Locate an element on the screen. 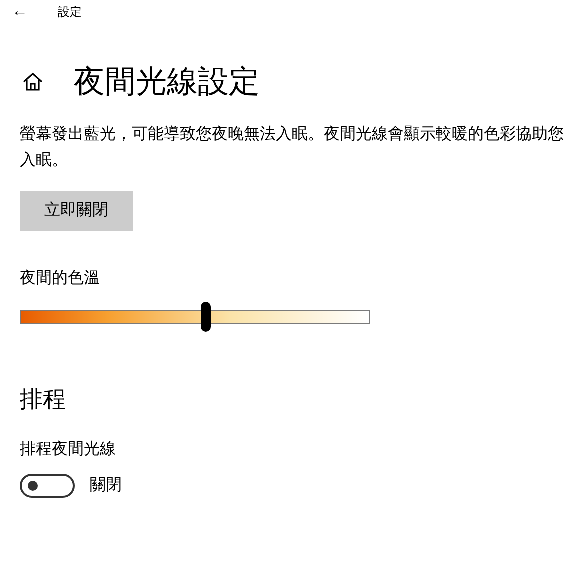 This screenshot has height=574, width=587. color-temperature-slider is located at coordinates (195, 317).